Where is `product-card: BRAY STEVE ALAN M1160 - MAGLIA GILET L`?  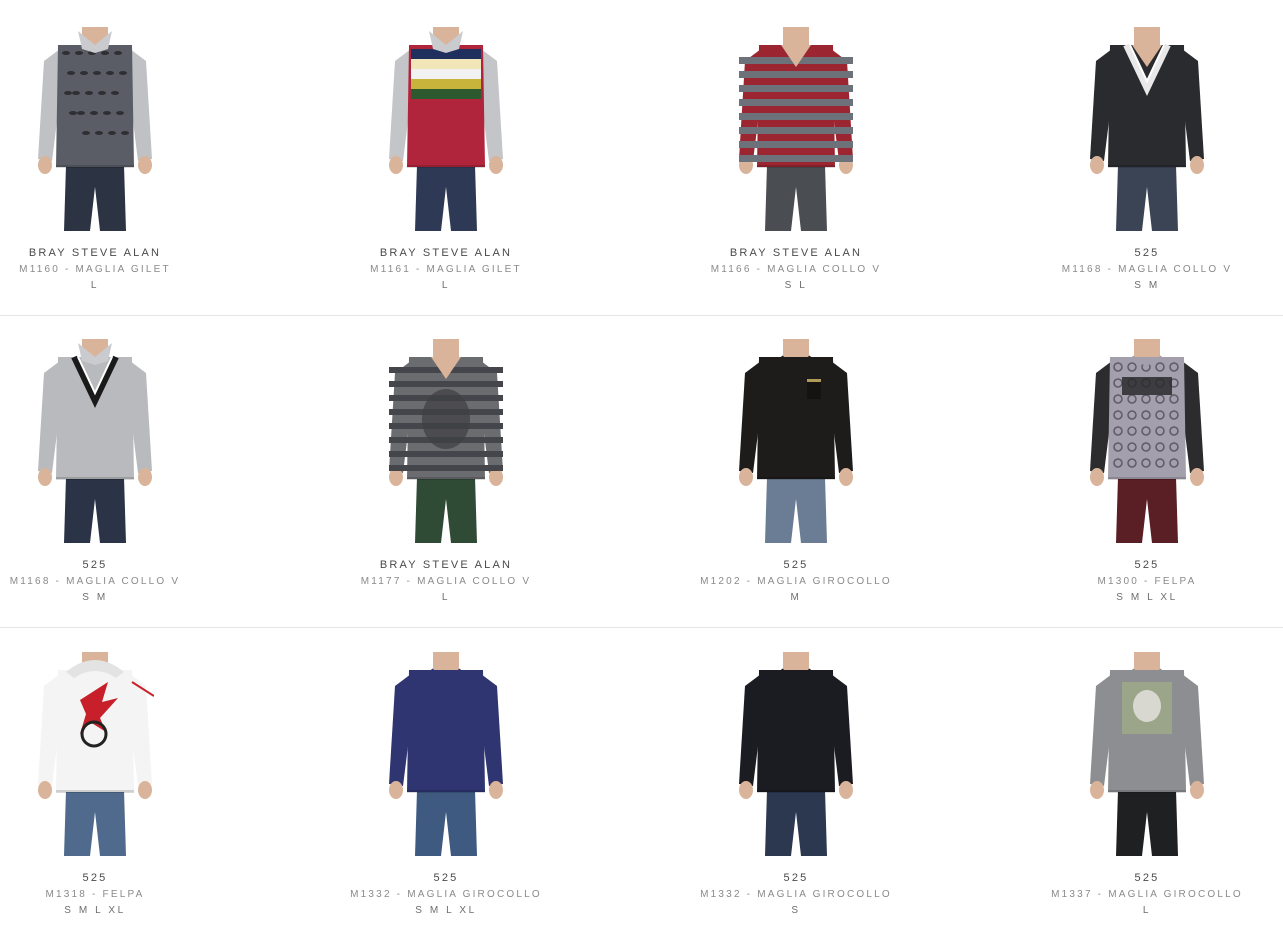
product-card: BRAY STEVE ALAN M1160 - MAGLIA GILET L is located at coordinates (97, 156).